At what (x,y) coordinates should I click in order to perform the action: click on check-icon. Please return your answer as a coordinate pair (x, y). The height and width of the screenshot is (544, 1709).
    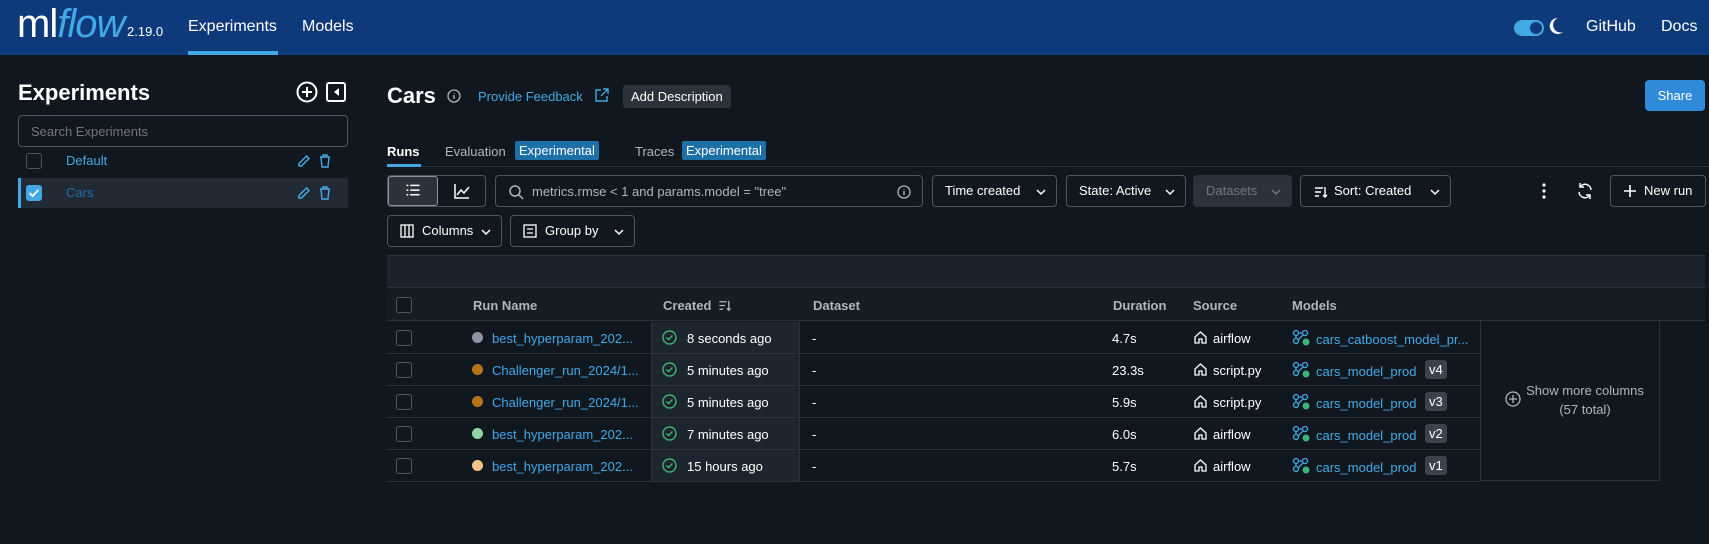
    Looking at the image, I should click on (34, 193).